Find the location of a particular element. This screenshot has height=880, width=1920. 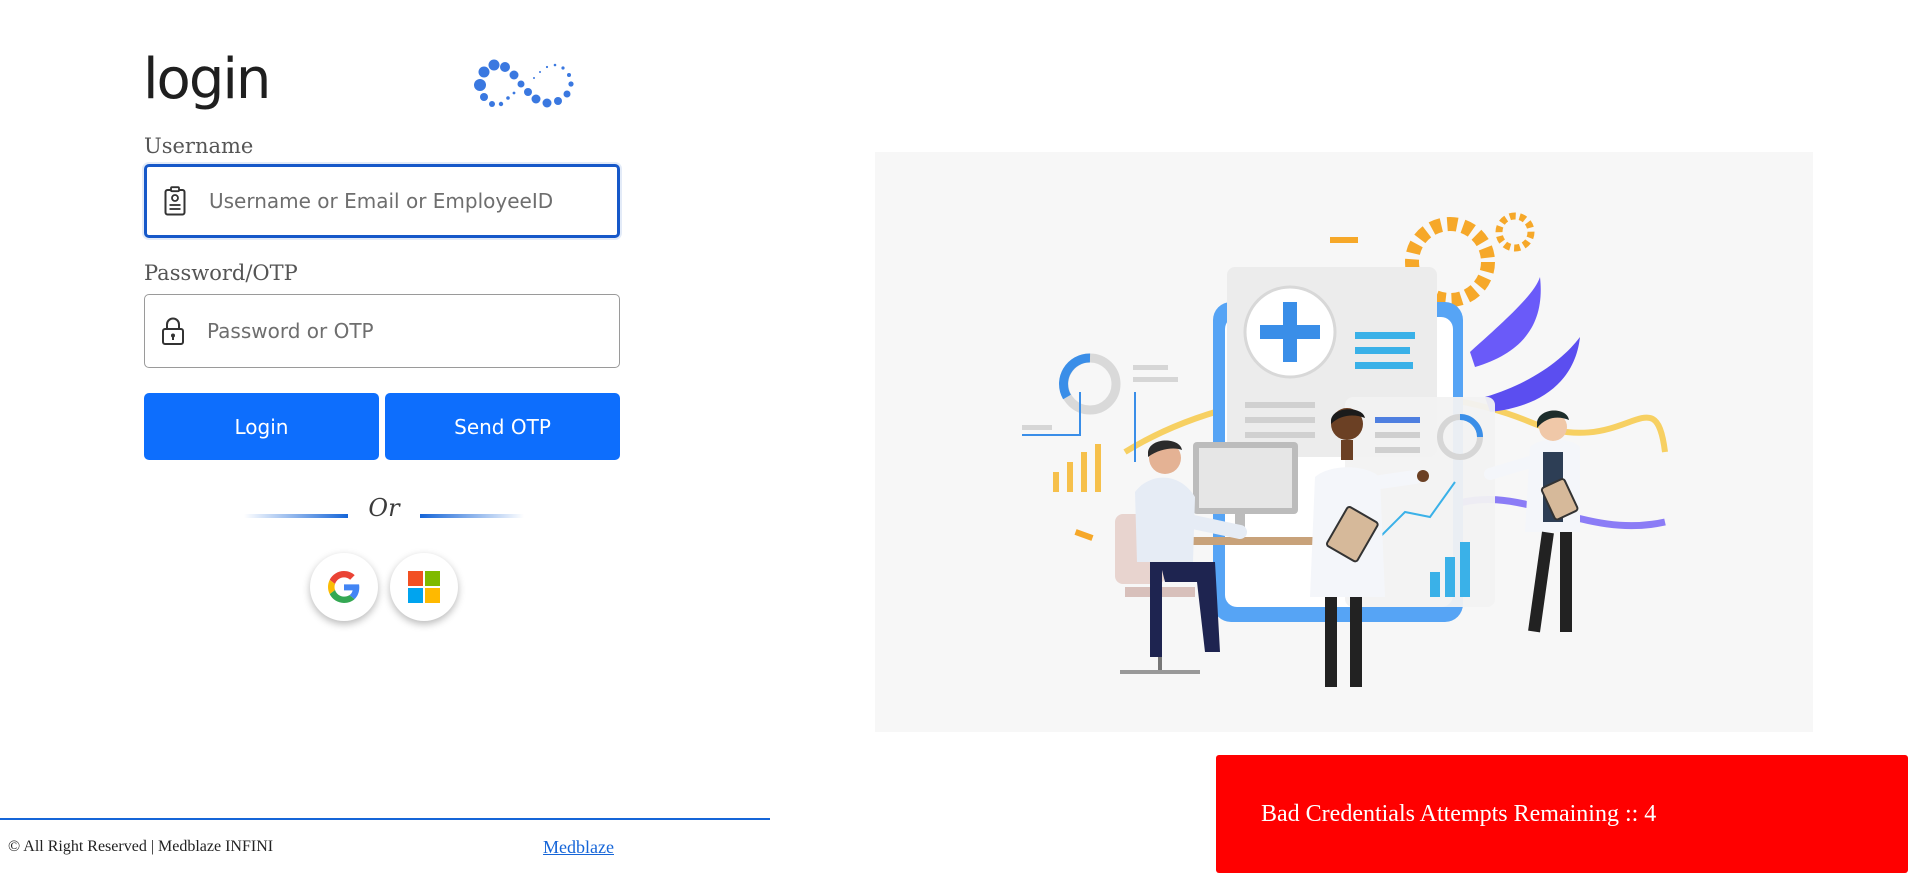

microsoft-login-button is located at coordinates (424, 587).